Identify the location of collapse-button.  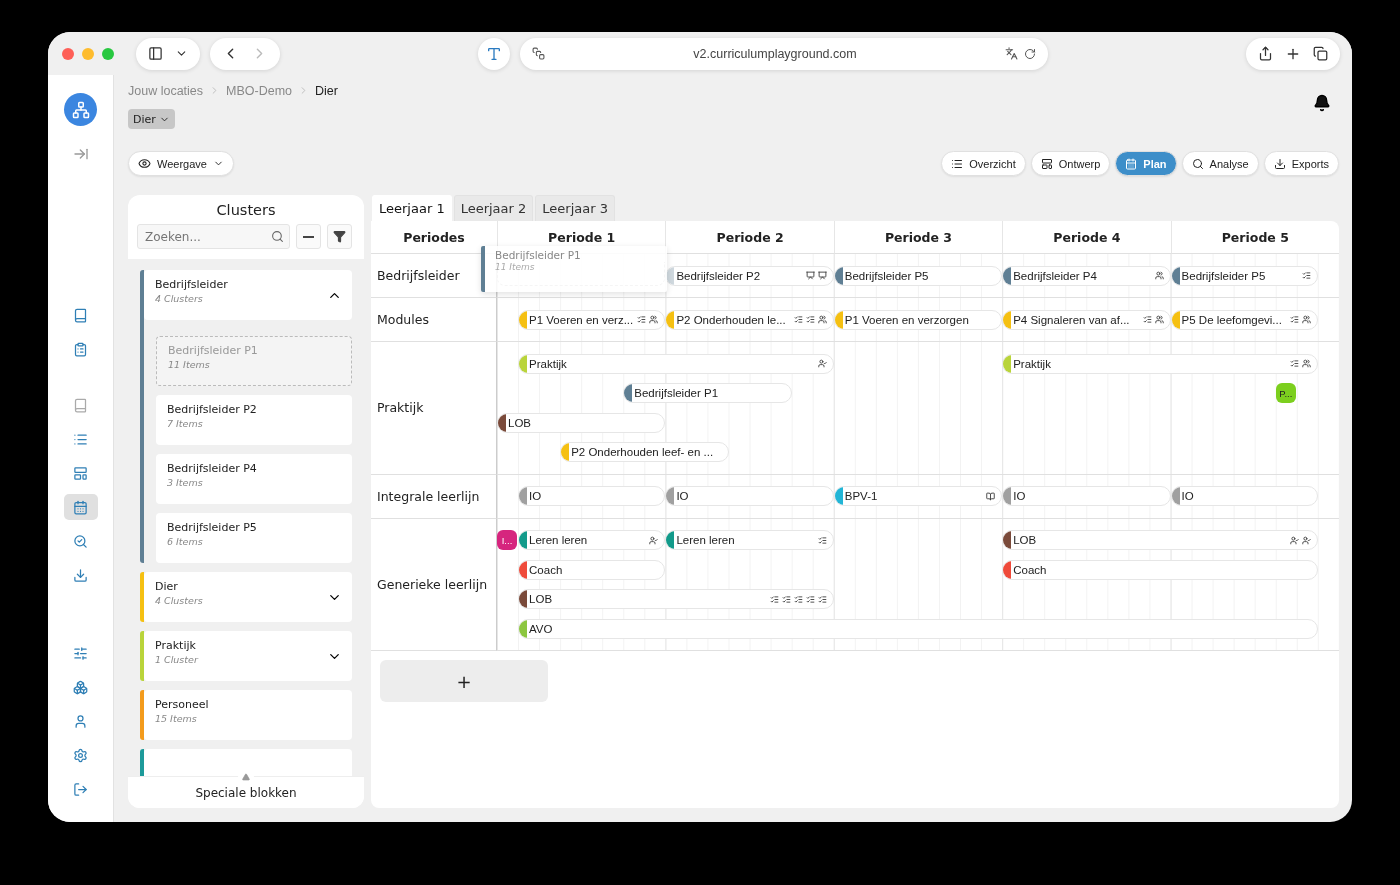
(308, 236).